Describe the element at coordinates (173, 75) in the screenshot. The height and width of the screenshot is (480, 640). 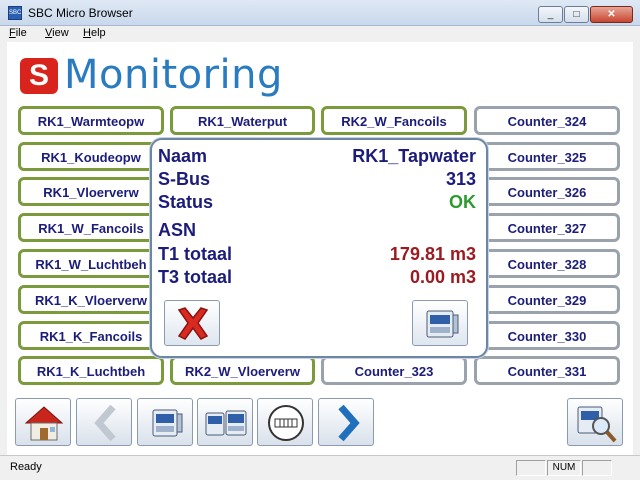
I see `logo-title: Monitoring` at that location.